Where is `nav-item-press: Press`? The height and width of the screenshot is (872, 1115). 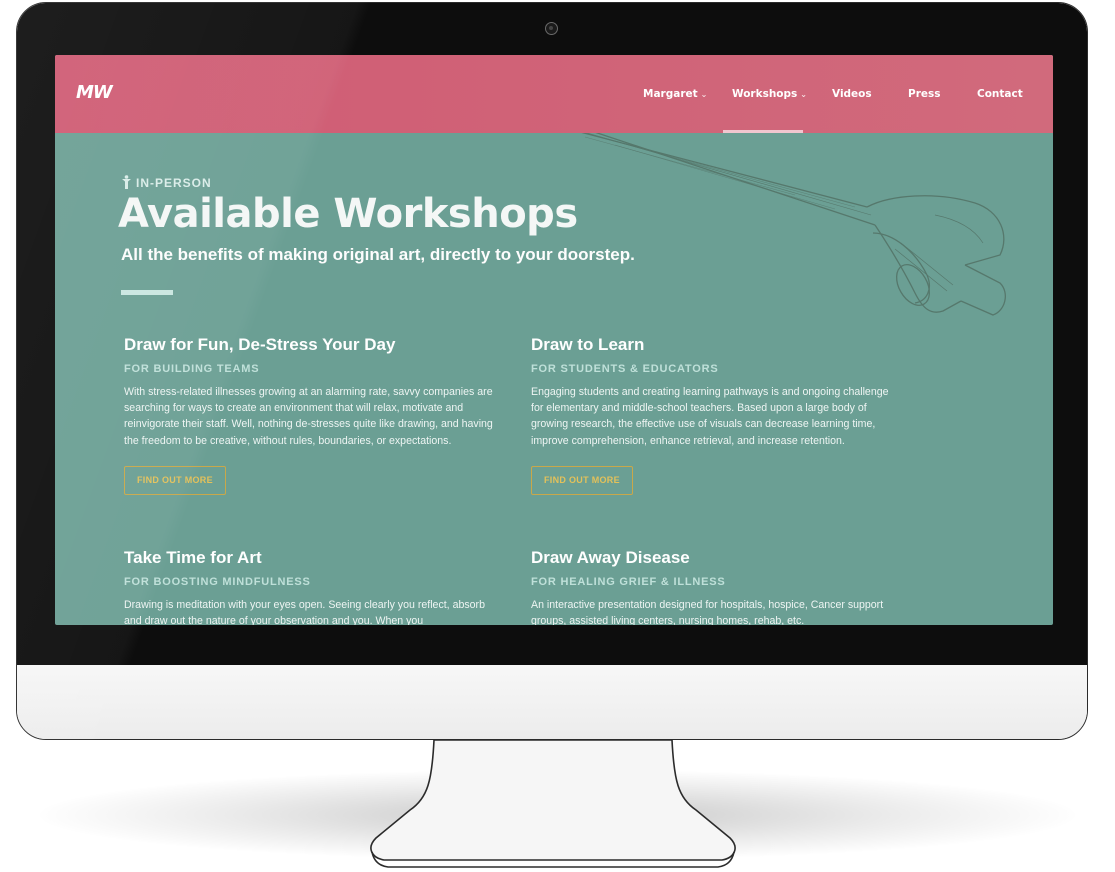 nav-item-press: Press is located at coordinates (924, 94).